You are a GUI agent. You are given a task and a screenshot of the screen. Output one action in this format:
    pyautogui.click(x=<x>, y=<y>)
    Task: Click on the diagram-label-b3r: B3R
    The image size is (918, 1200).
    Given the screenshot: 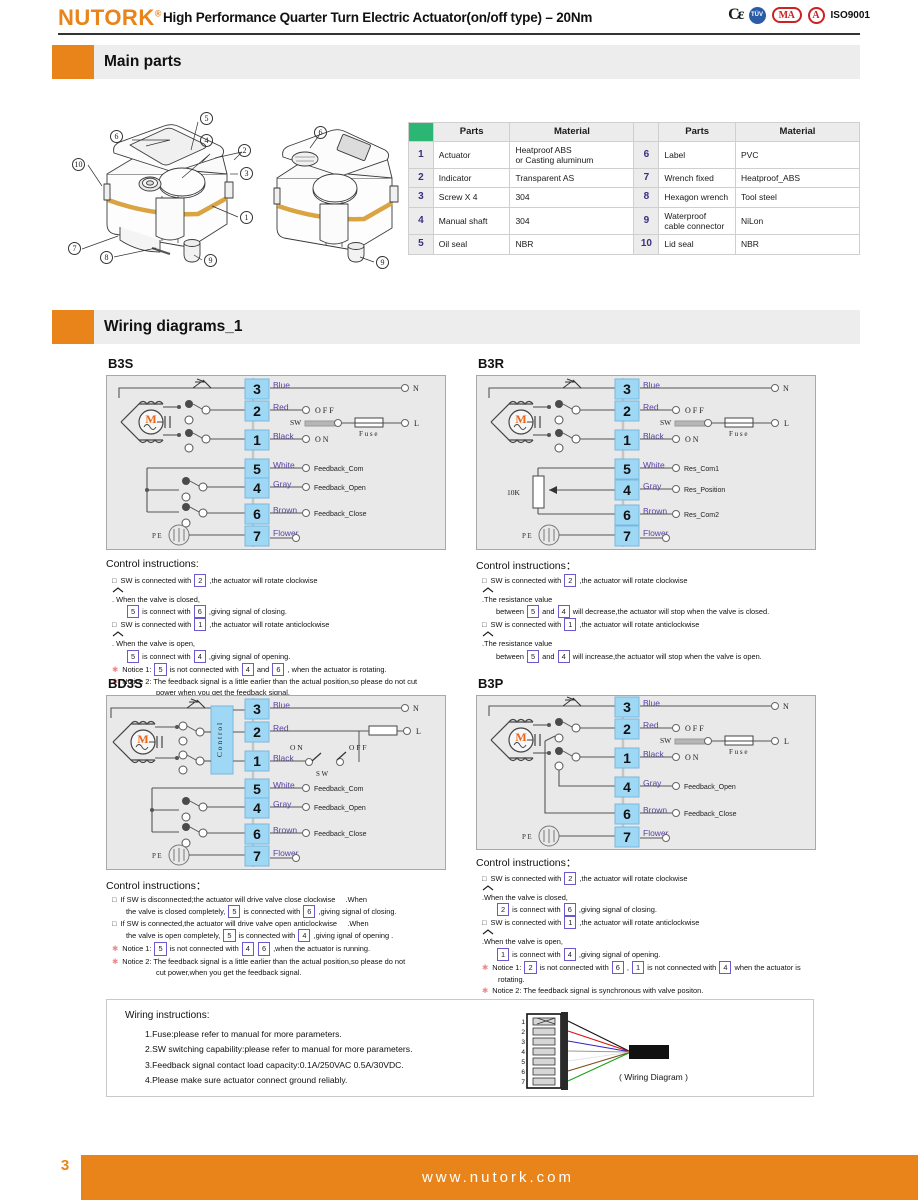 What is the action you would take?
    pyautogui.click(x=491, y=363)
    